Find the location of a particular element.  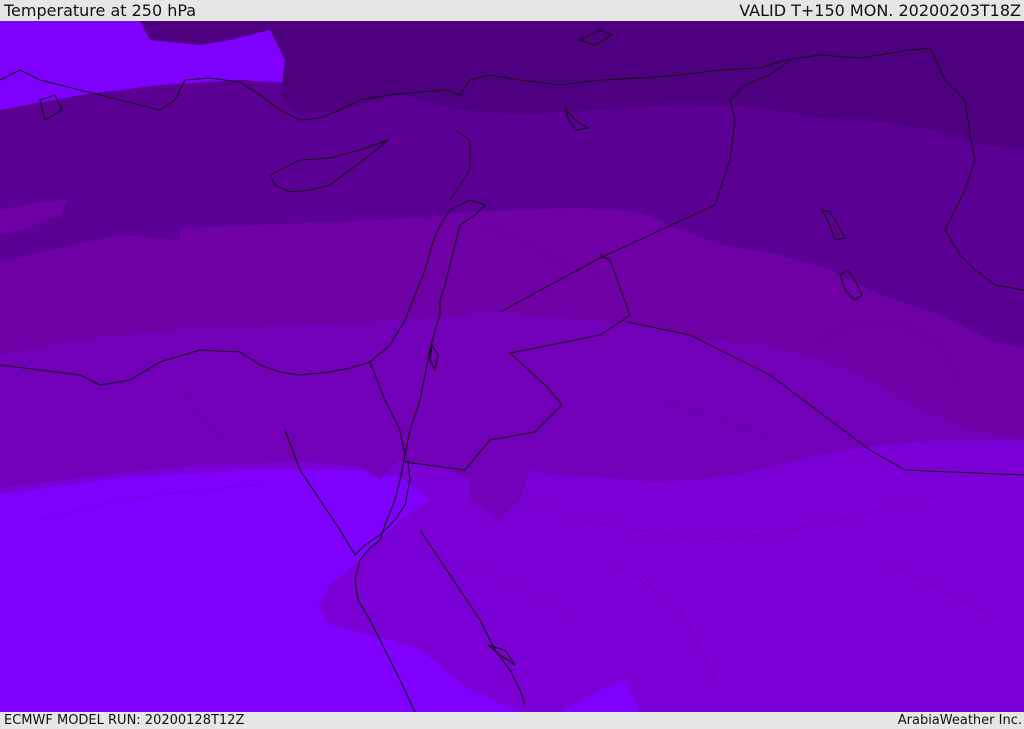

valid-time-label: VALID T+150 MON. 20200203T18Z is located at coordinates (880, 10).